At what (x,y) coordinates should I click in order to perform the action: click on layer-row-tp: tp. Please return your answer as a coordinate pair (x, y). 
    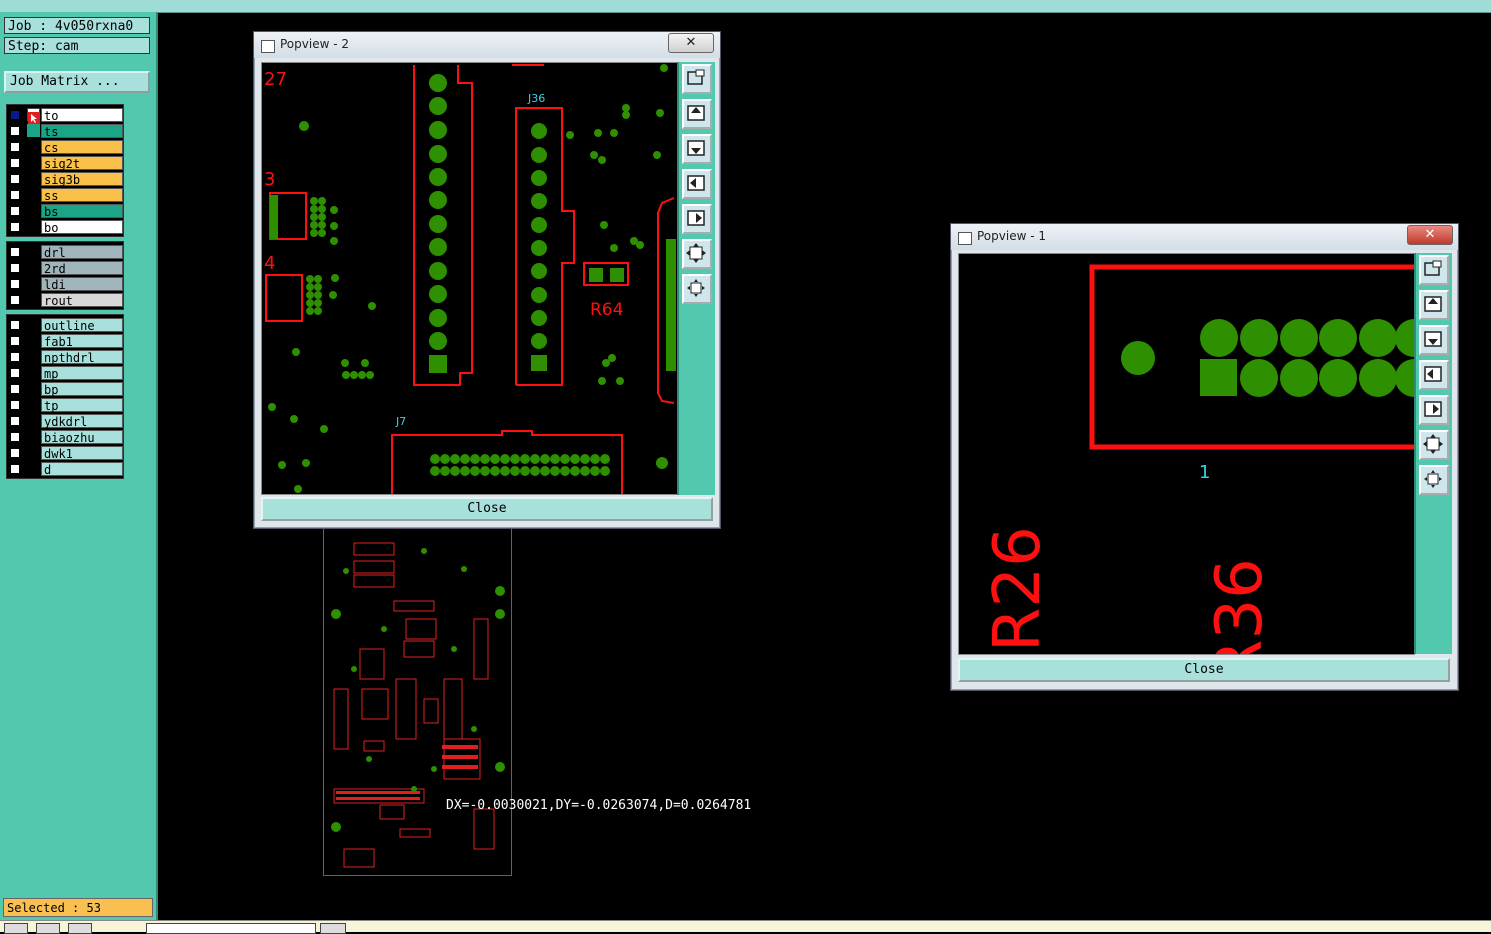
    Looking at the image, I should click on (65, 405).